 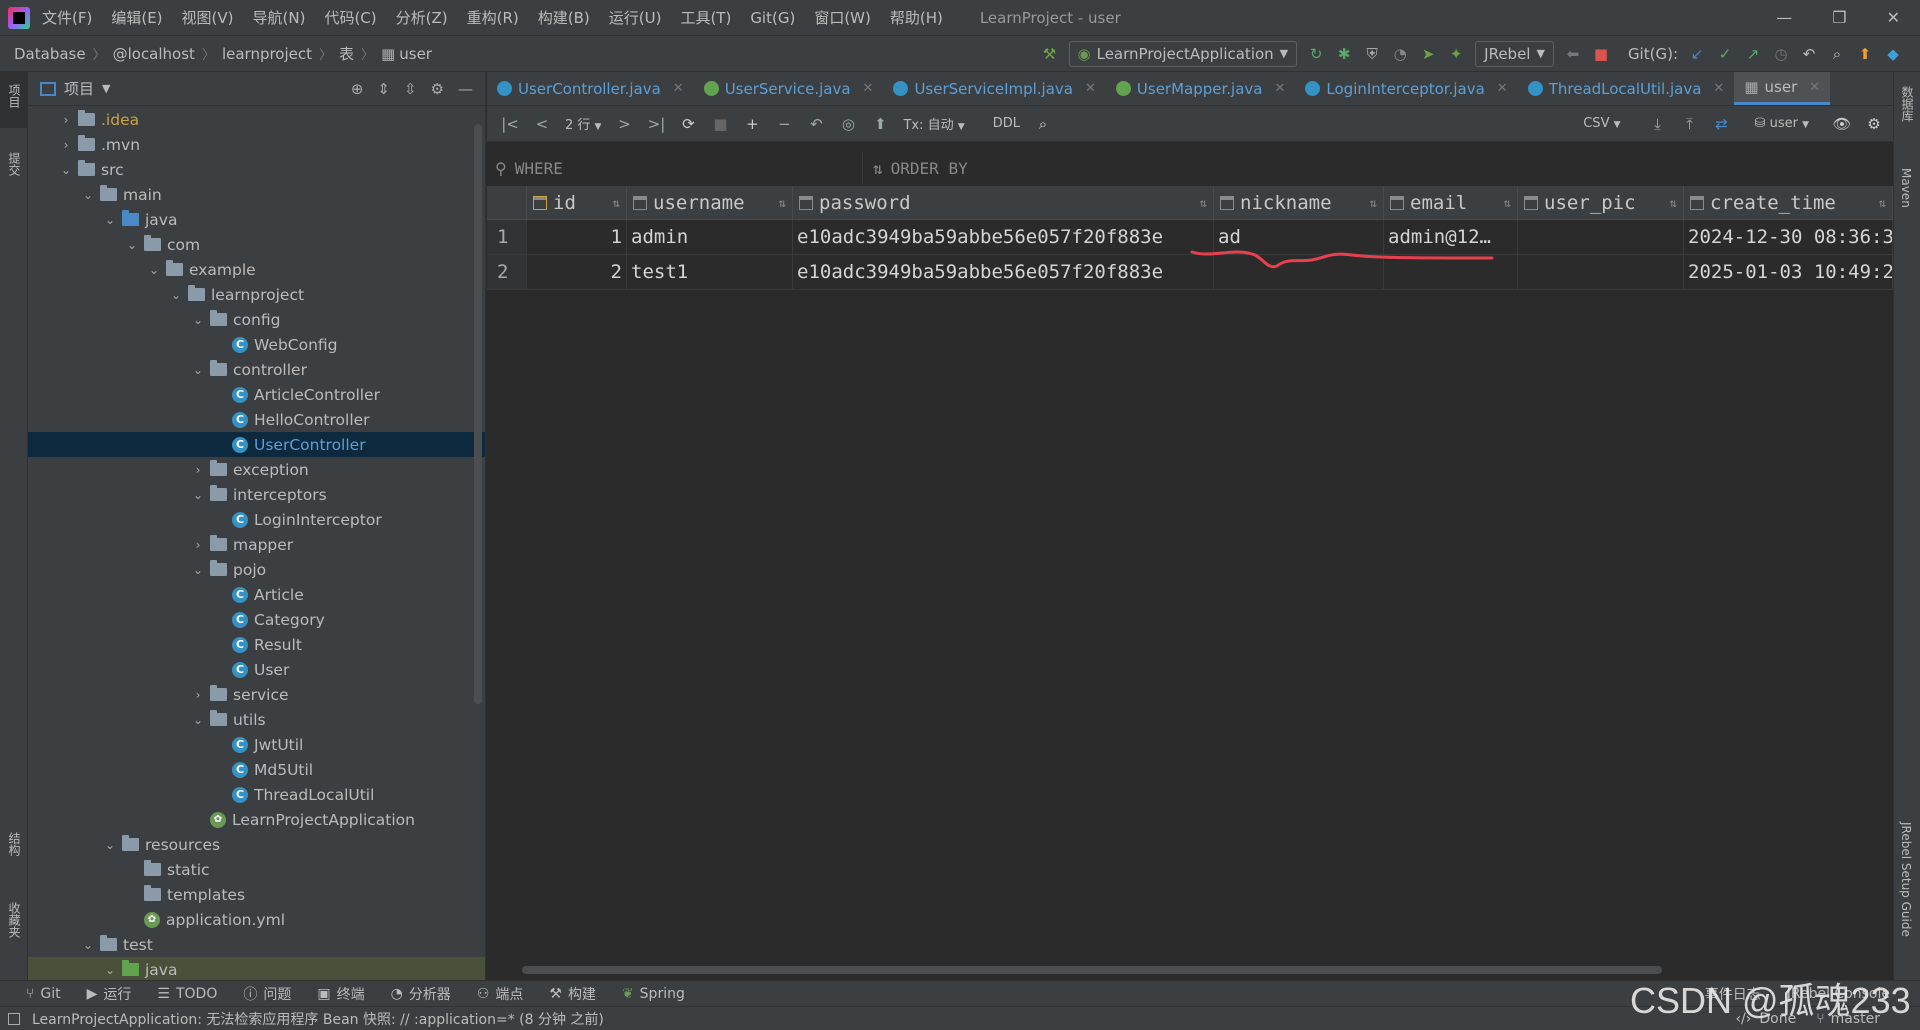 I want to click on tree-node-java: ⌄ java, so click(x=256, y=969).